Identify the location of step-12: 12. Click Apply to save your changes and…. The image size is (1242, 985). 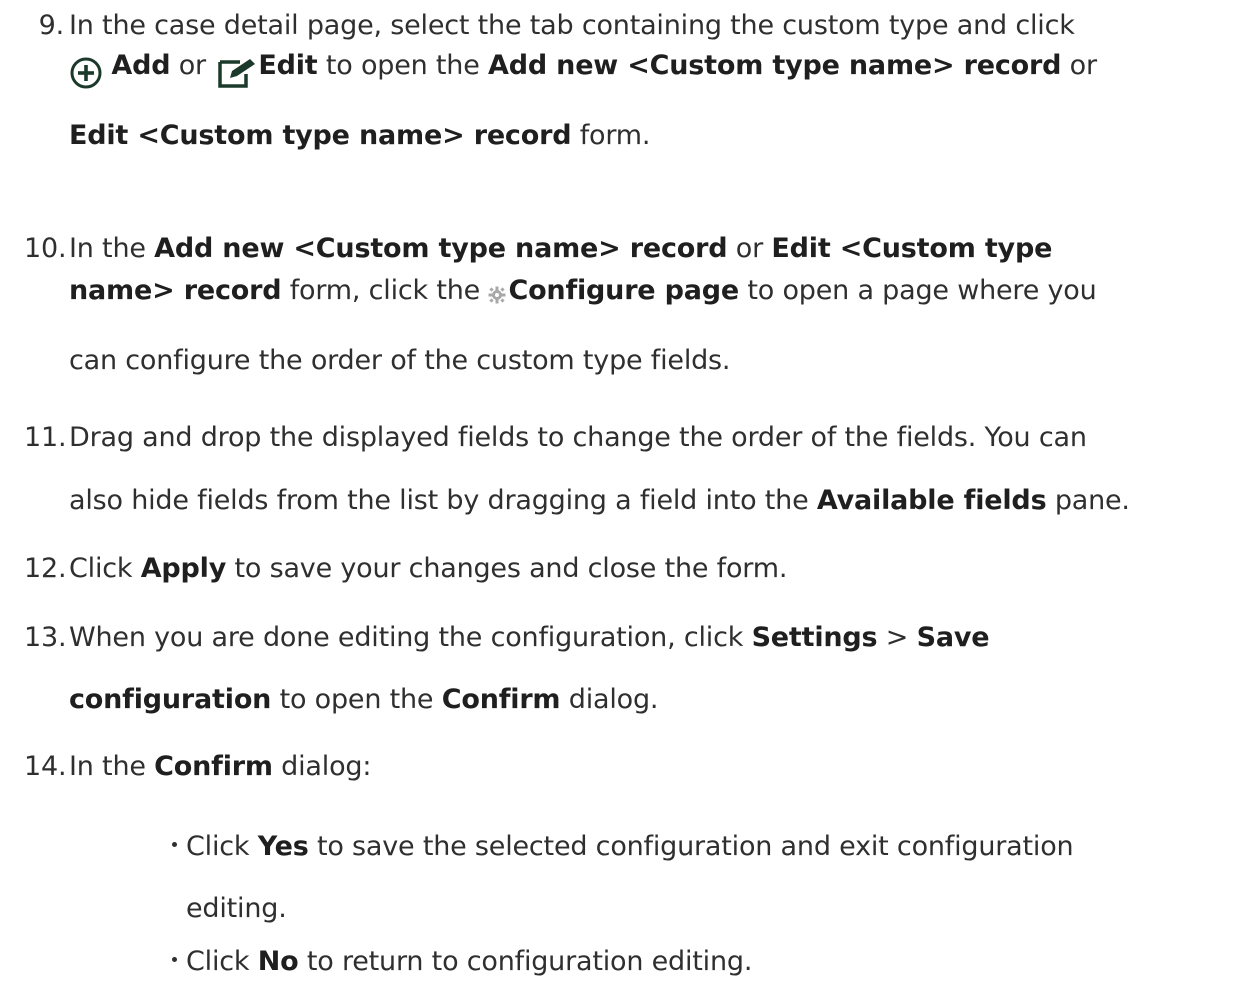
(630, 569).